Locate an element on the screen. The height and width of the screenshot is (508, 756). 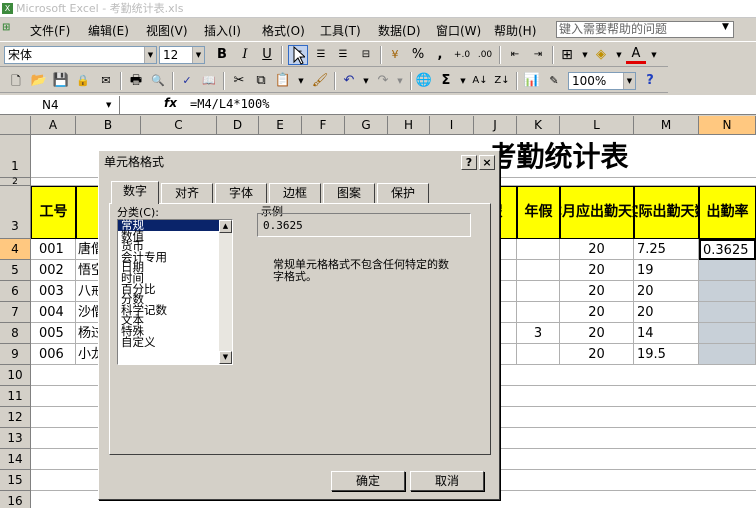
cell-actual: 7.25 is located at coordinates (666, 249).